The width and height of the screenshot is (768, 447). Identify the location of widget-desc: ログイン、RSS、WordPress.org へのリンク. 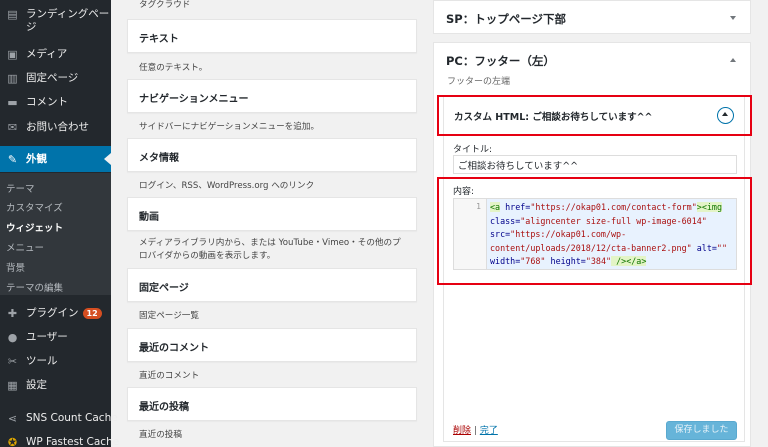
(227, 186).